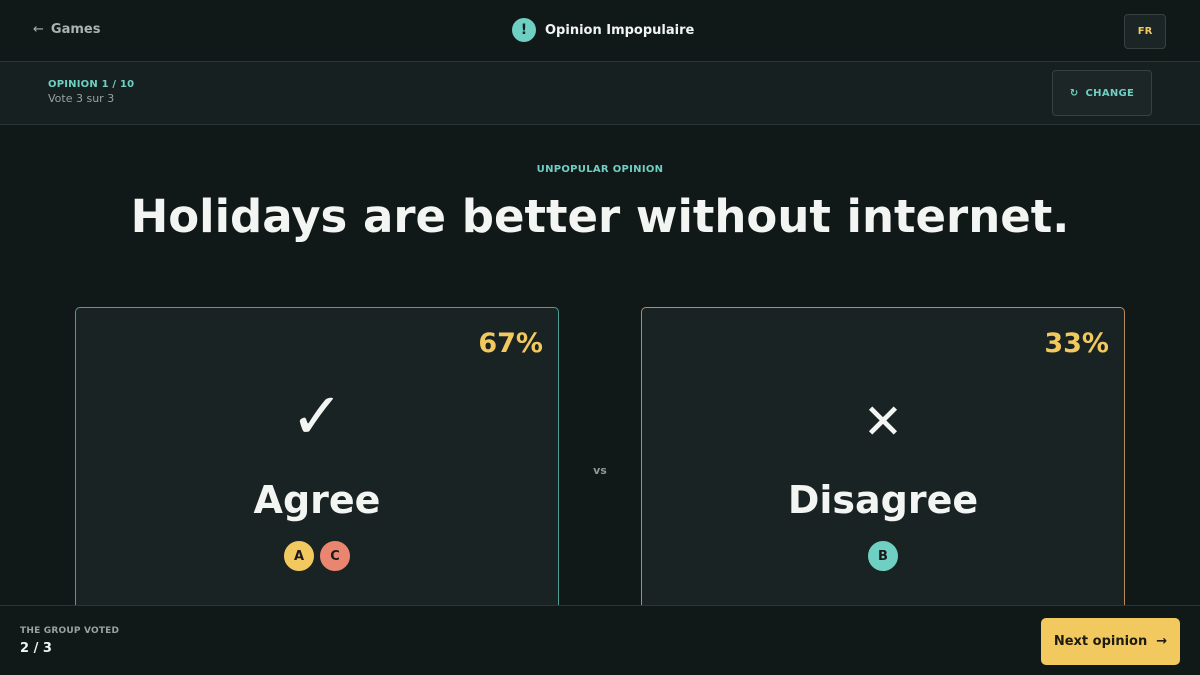  Describe the element at coordinates (524, 30) in the screenshot. I see `exclamation-icon: !` at that location.